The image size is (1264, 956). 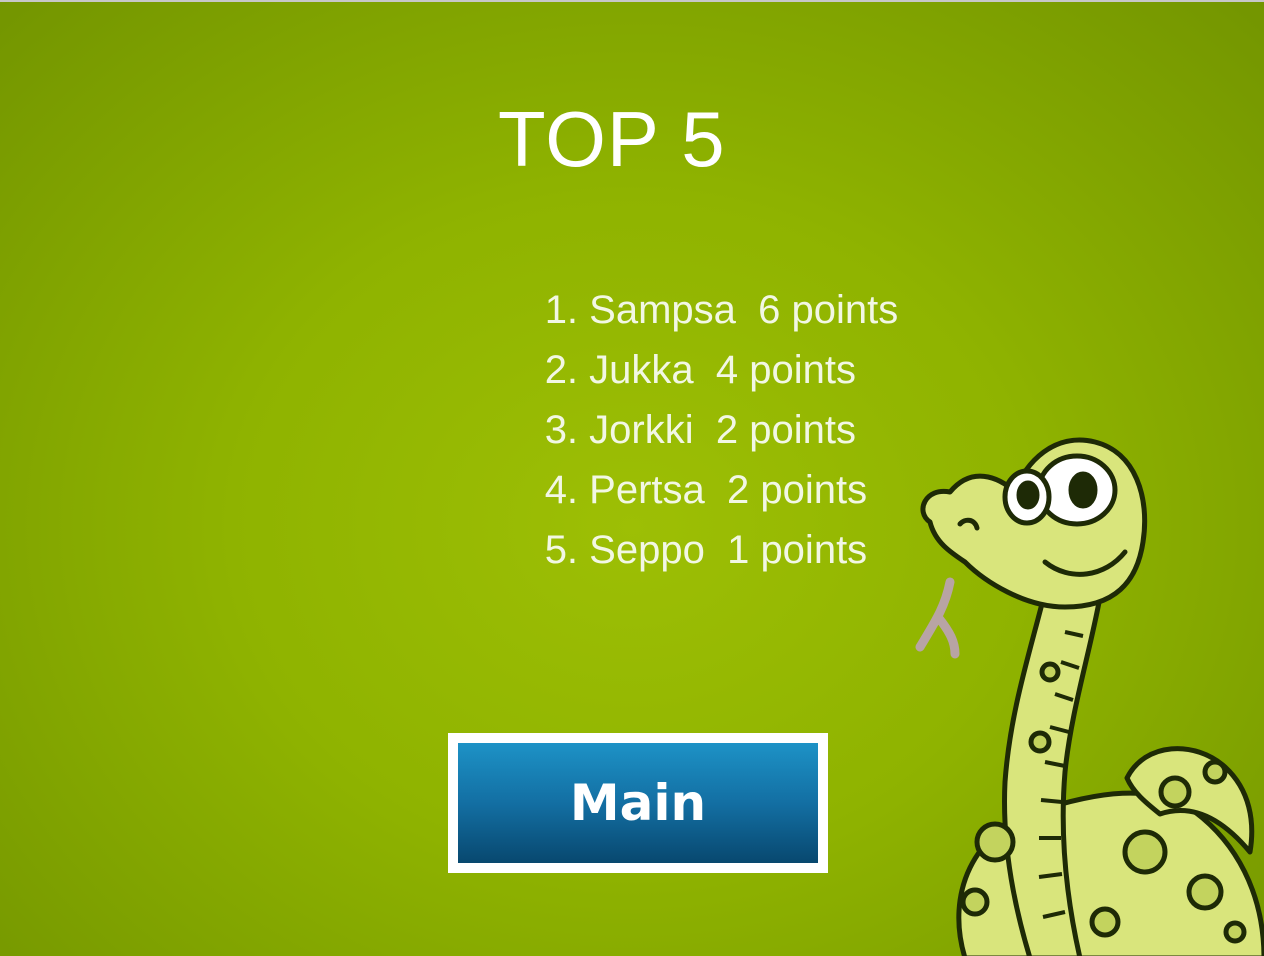 What do you see at coordinates (1089, 696) in the screenshot?
I see `snake-mascot-icon` at bounding box center [1089, 696].